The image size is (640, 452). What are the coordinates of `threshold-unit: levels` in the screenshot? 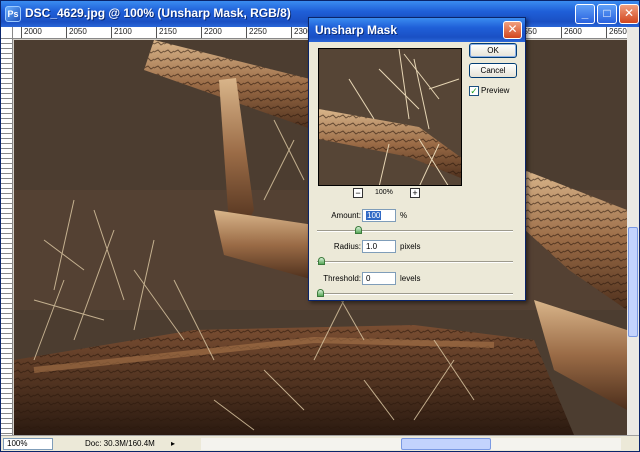 It's located at (410, 278).